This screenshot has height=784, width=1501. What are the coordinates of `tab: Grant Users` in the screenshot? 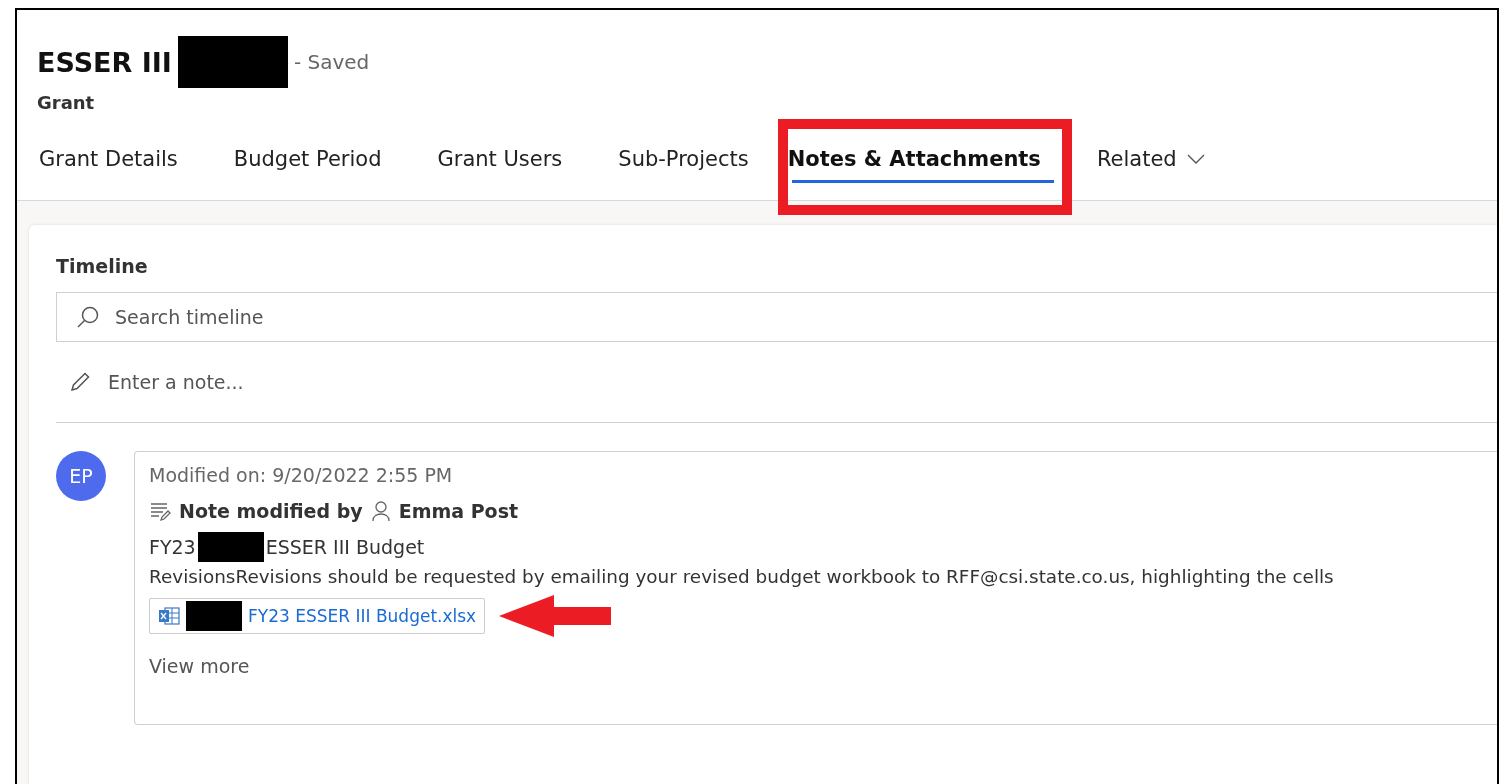 It's located at (500, 162).